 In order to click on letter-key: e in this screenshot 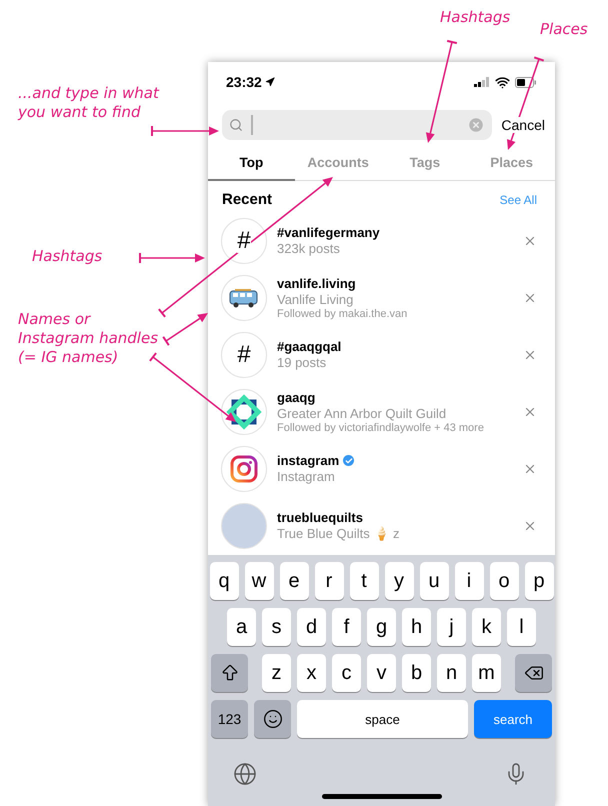, I will do `click(294, 581)`.